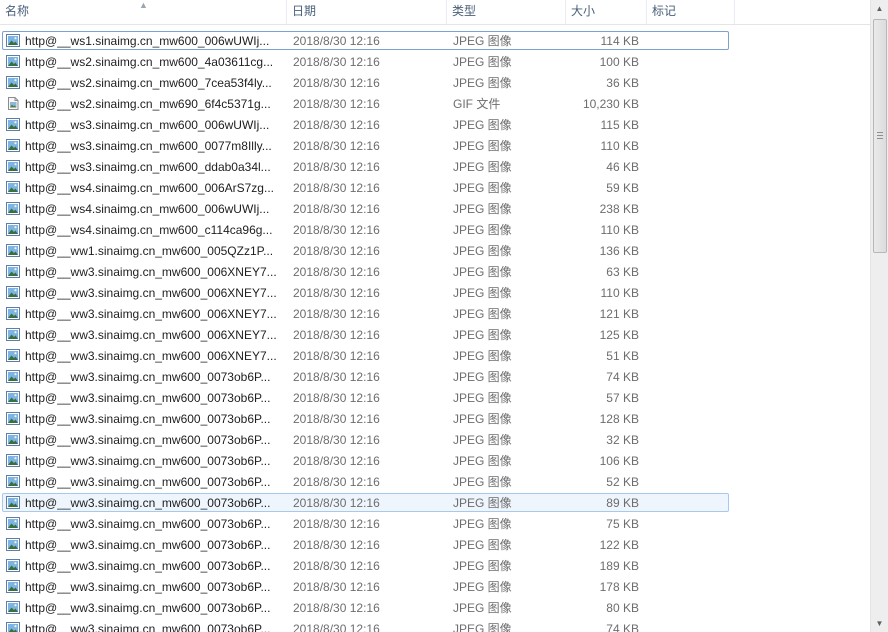 This screenshot has width=888, height=632. I want to click on scroll-down-button: ▼, so click(879, 623).